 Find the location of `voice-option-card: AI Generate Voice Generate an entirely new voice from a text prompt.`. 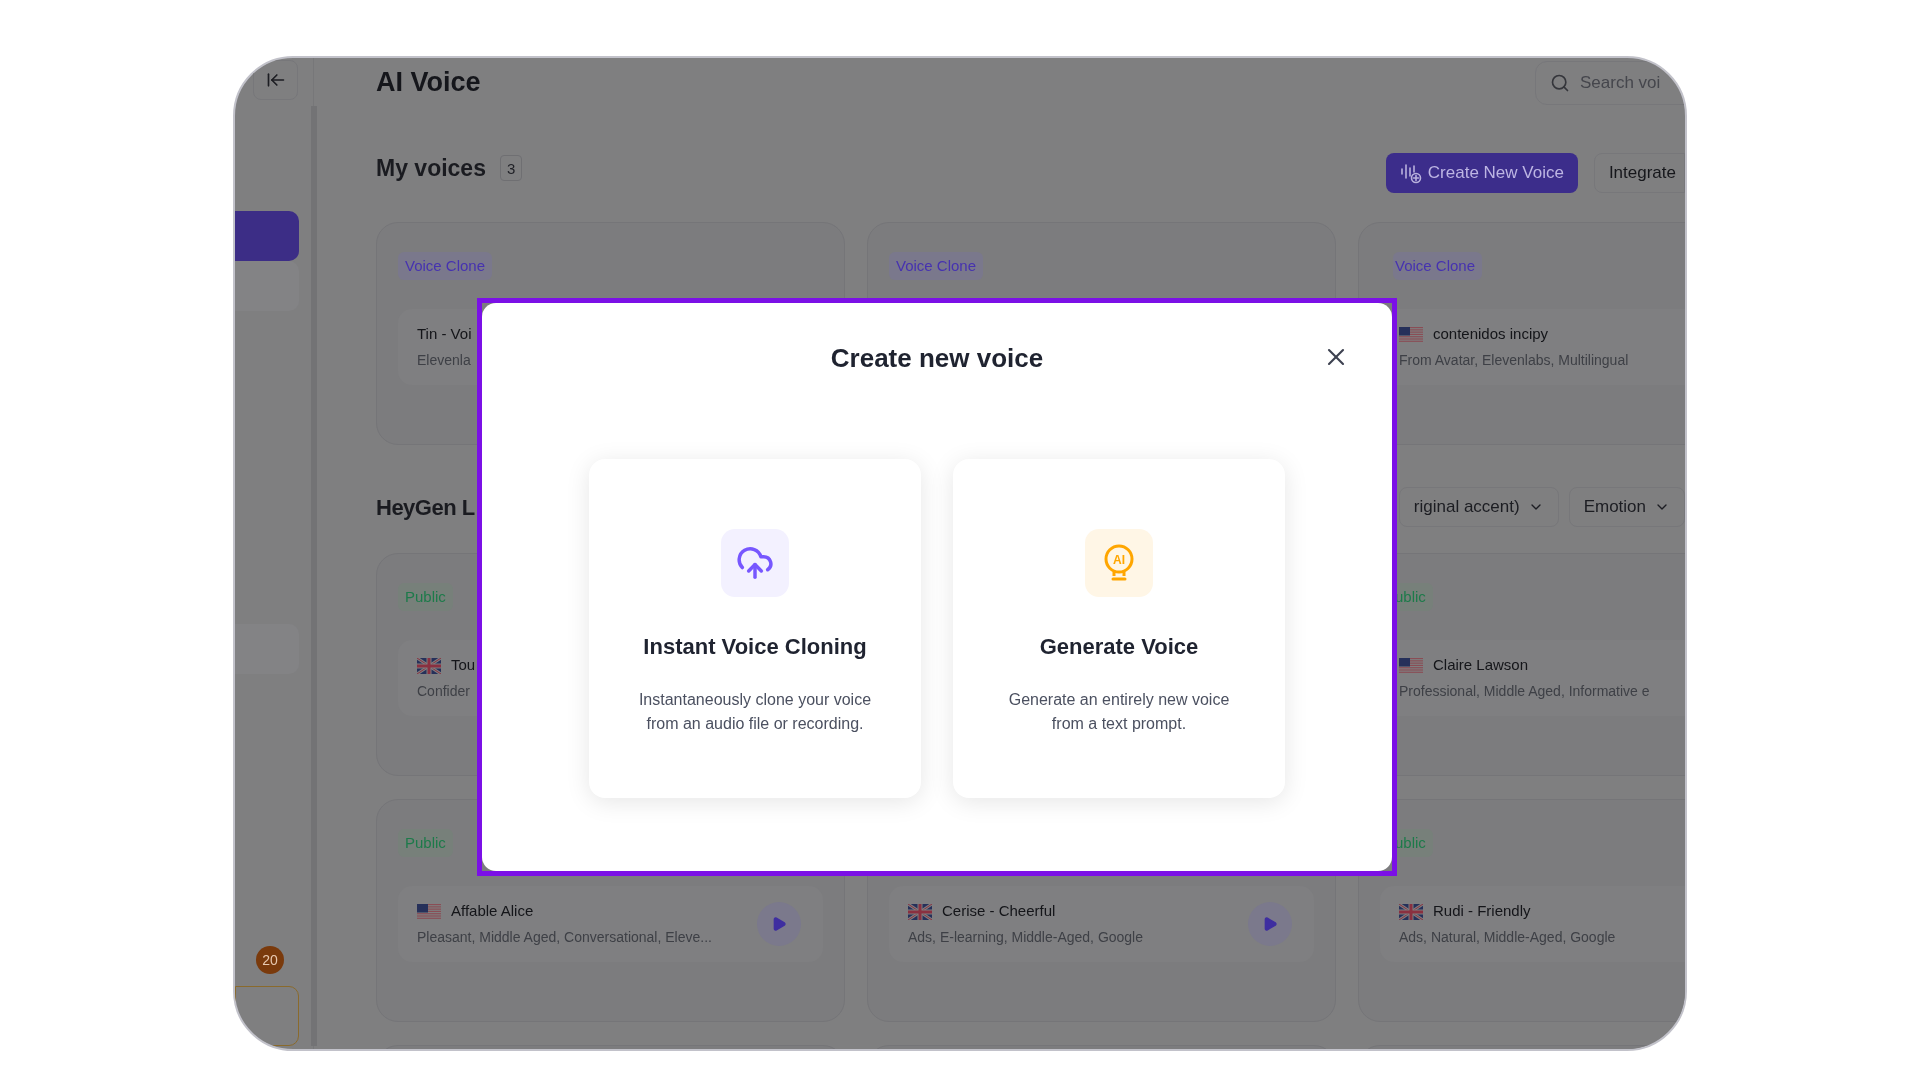

voice-option-card: AI Generate Voice Generate an entirely new voice from a text prompt. is located at coordinates (1119, 628).